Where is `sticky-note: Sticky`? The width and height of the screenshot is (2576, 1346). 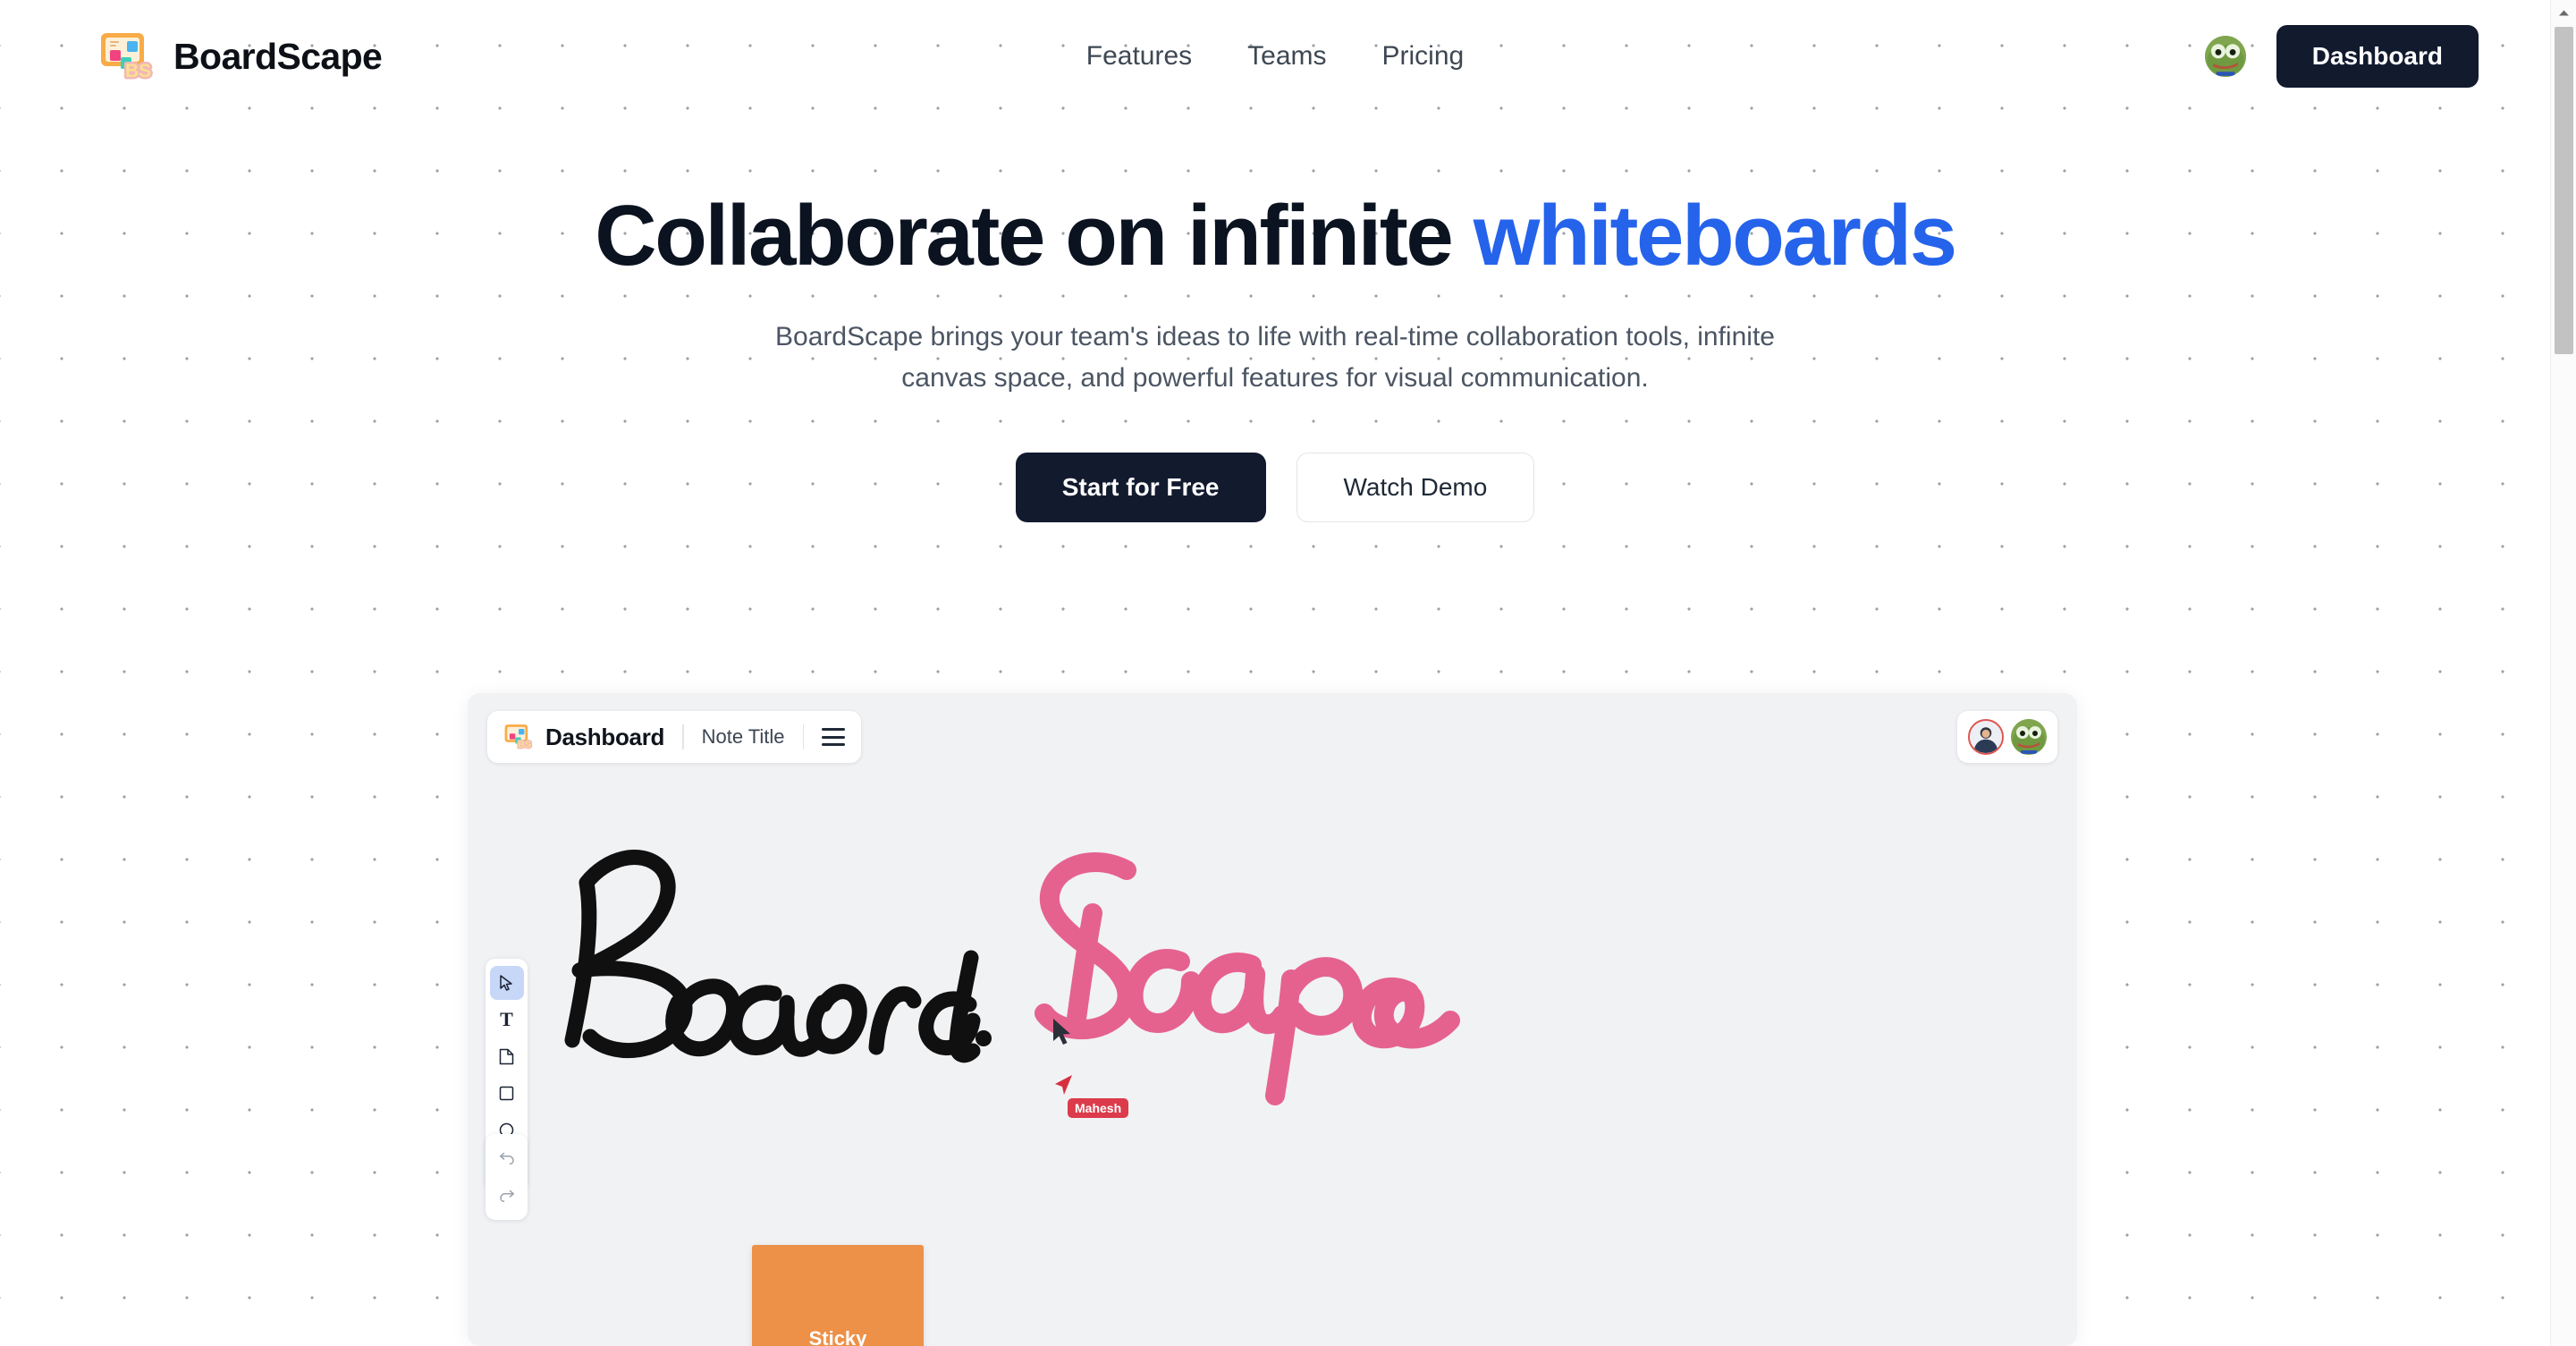
sticky-note: Sticky is located at coordinates (838, 1295).